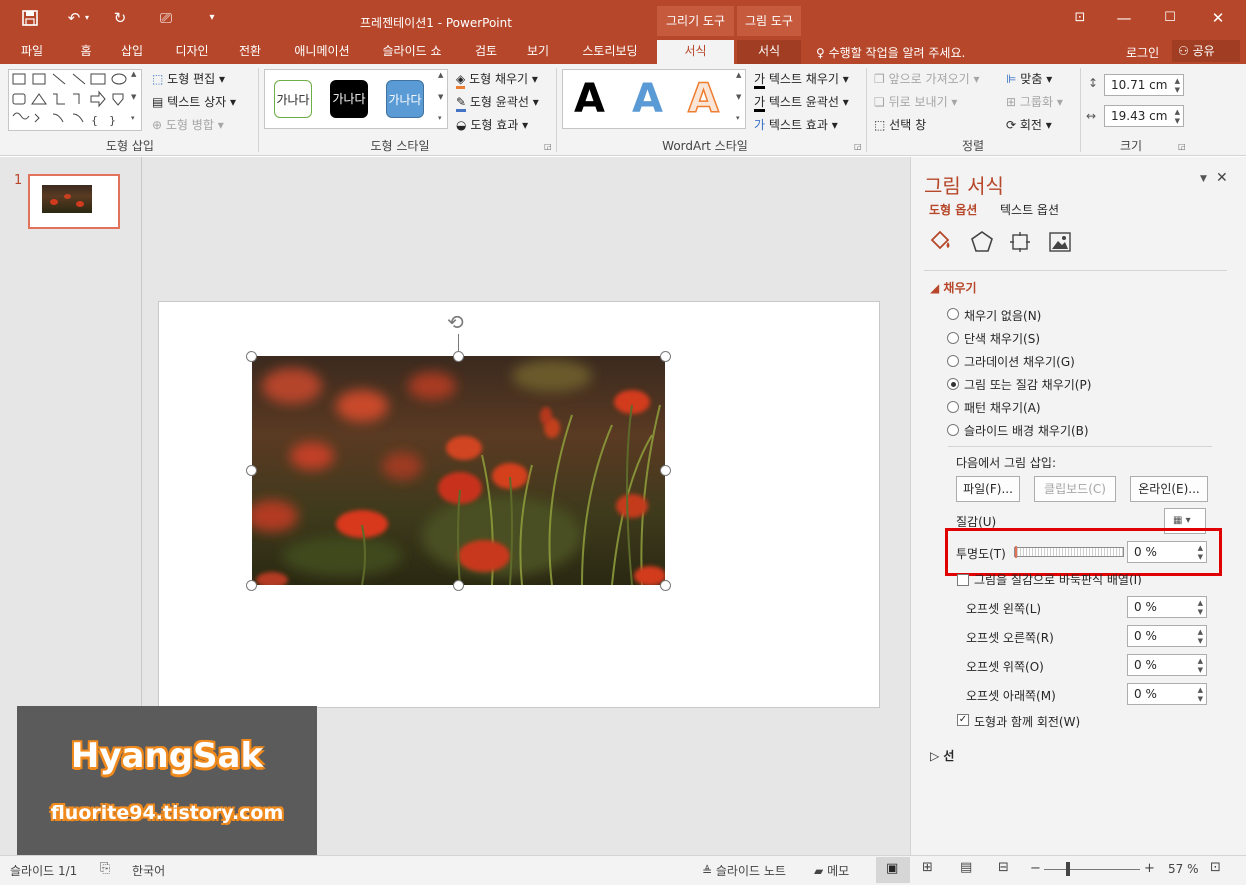 This screenshot has height=885, width=1246. What do you see at coordinates (250, 52) in the screenshot?
I see `tab-transitions: 전환` at bounding box center [250, 52].